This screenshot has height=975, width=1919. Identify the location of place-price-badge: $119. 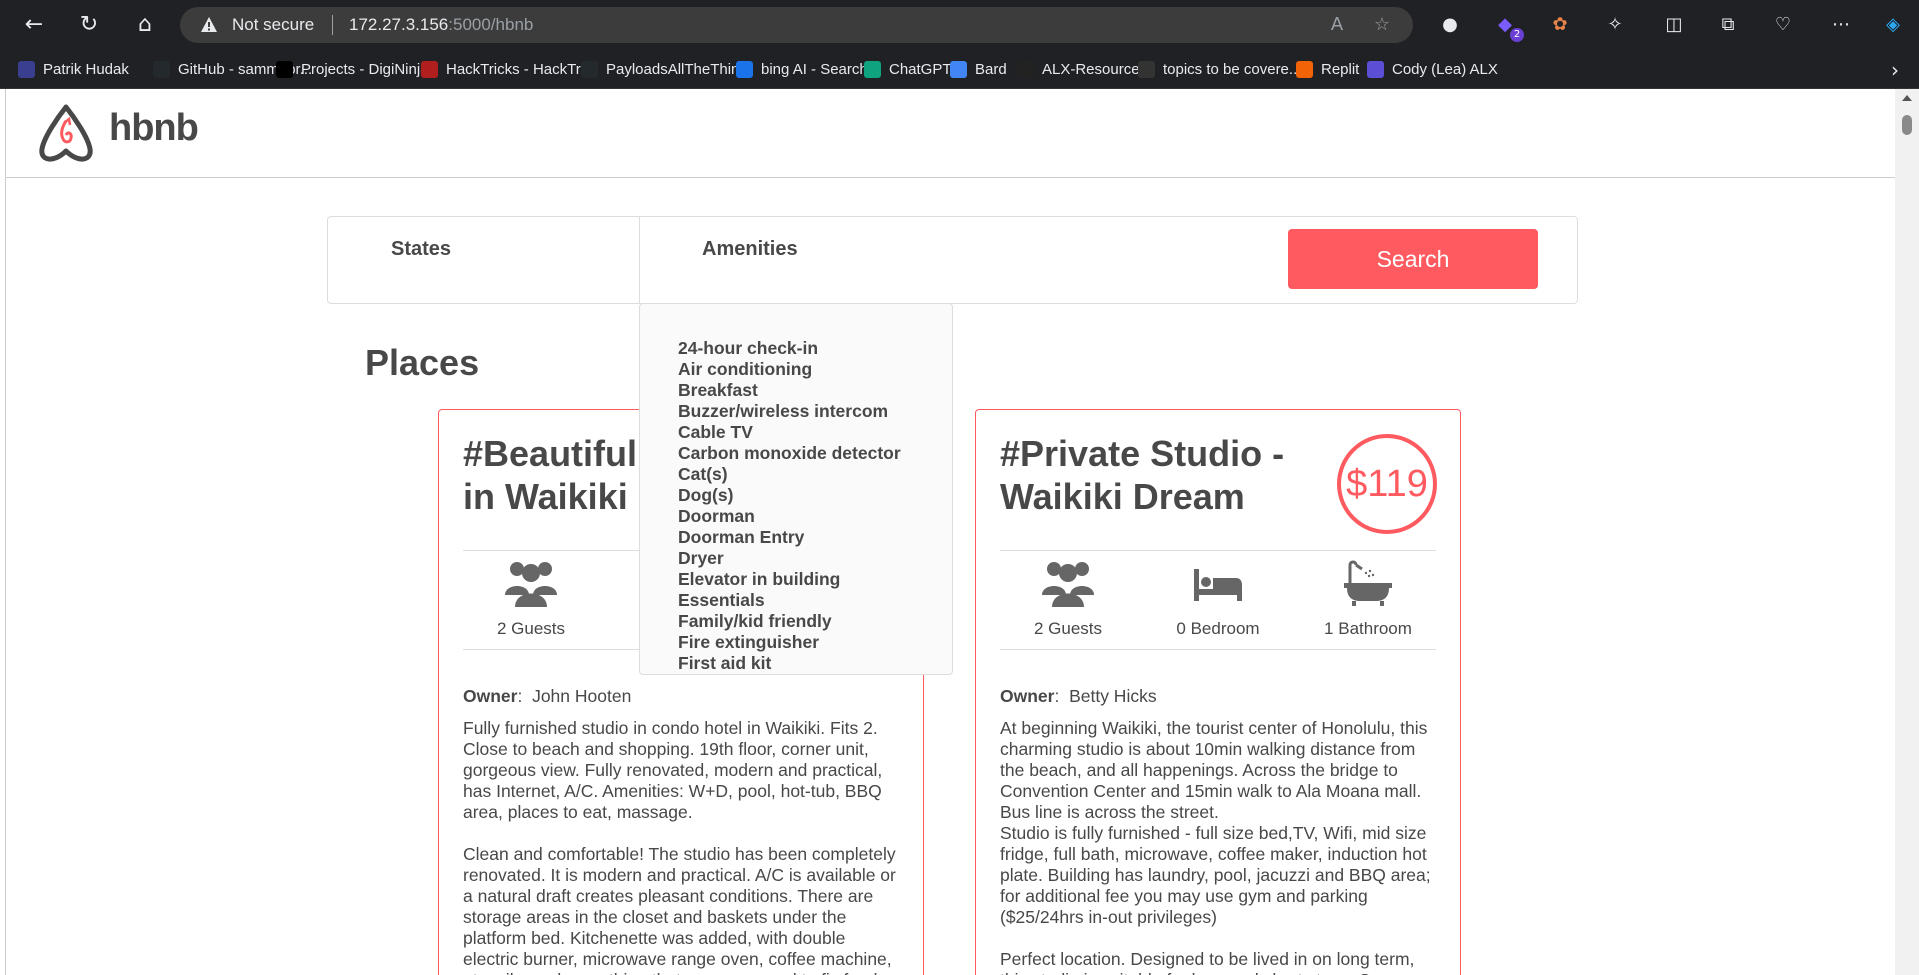
(1387, 484).